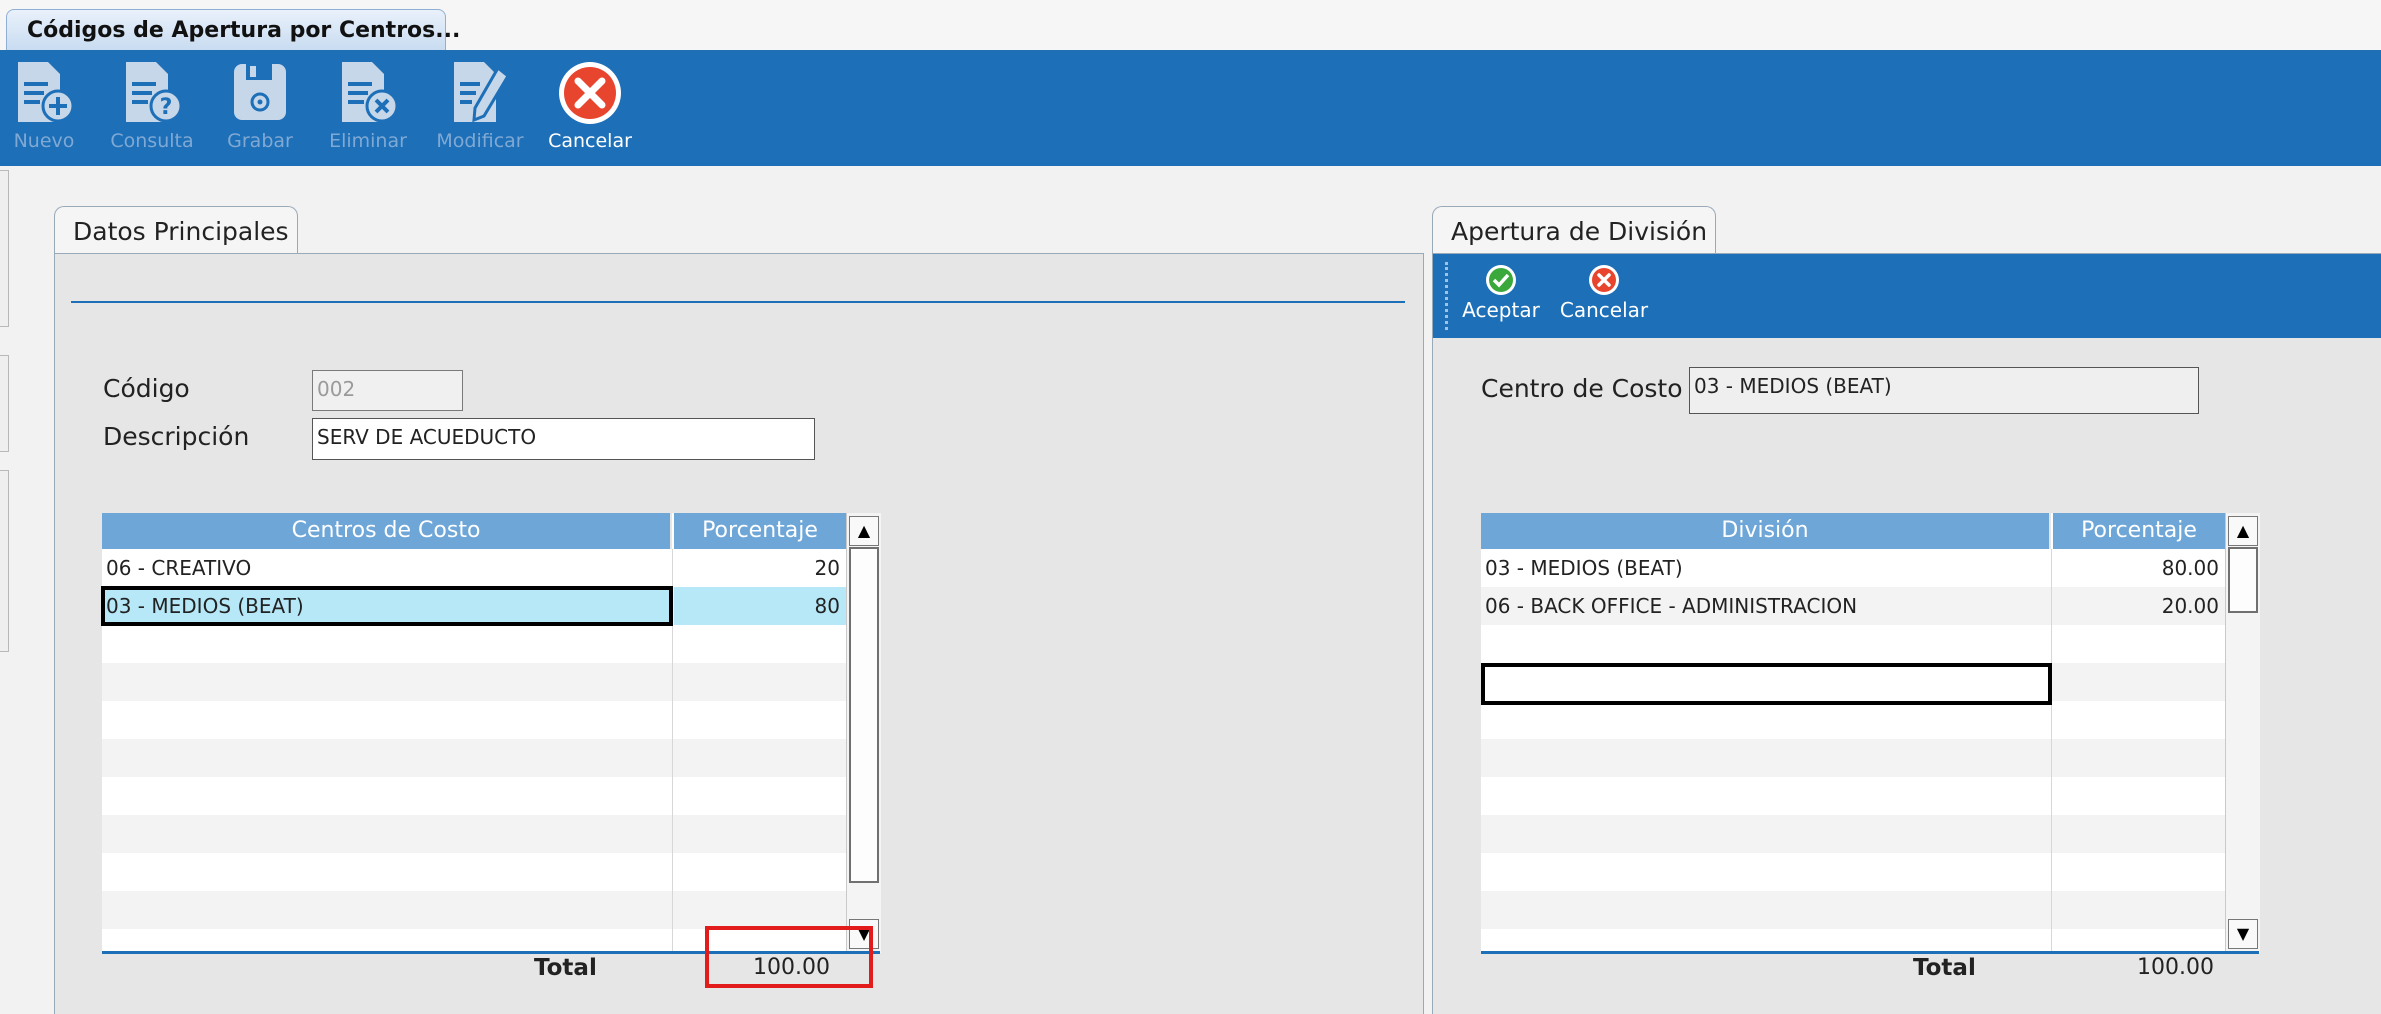 This screenshot has height=1014, width=2381. I want to click on cell-porcentaje: 20.00, so click(2190, 606).